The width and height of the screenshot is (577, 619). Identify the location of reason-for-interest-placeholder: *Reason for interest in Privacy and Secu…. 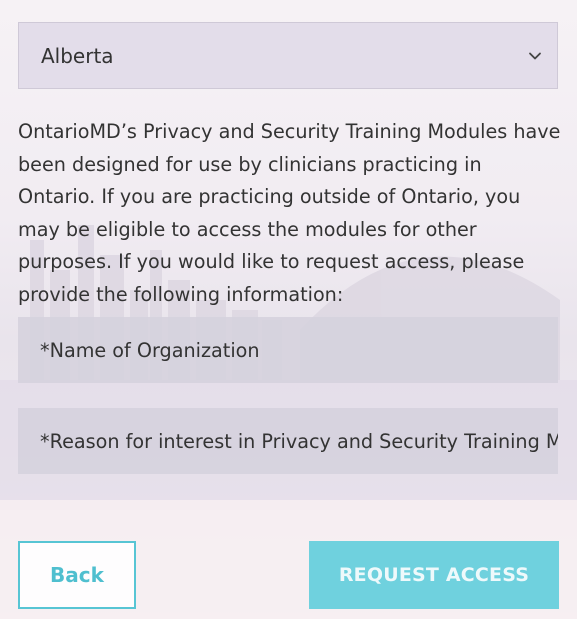
(299, 441).